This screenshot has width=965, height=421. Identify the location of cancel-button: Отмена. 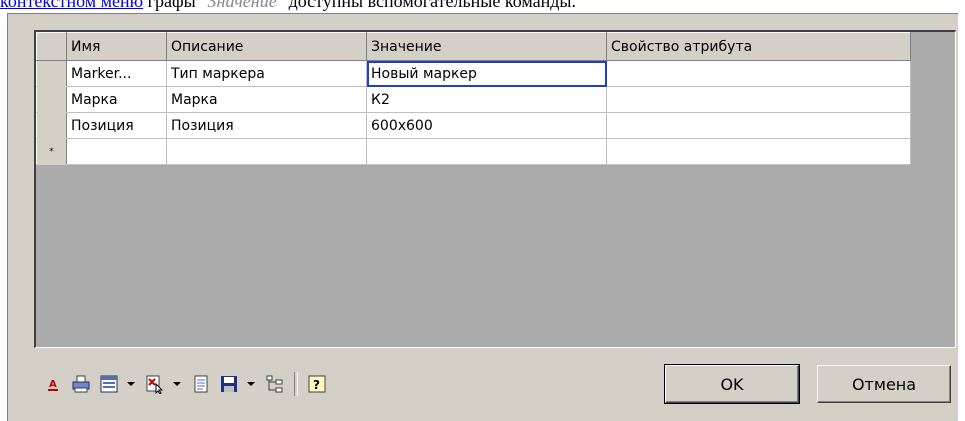
(884, 384).